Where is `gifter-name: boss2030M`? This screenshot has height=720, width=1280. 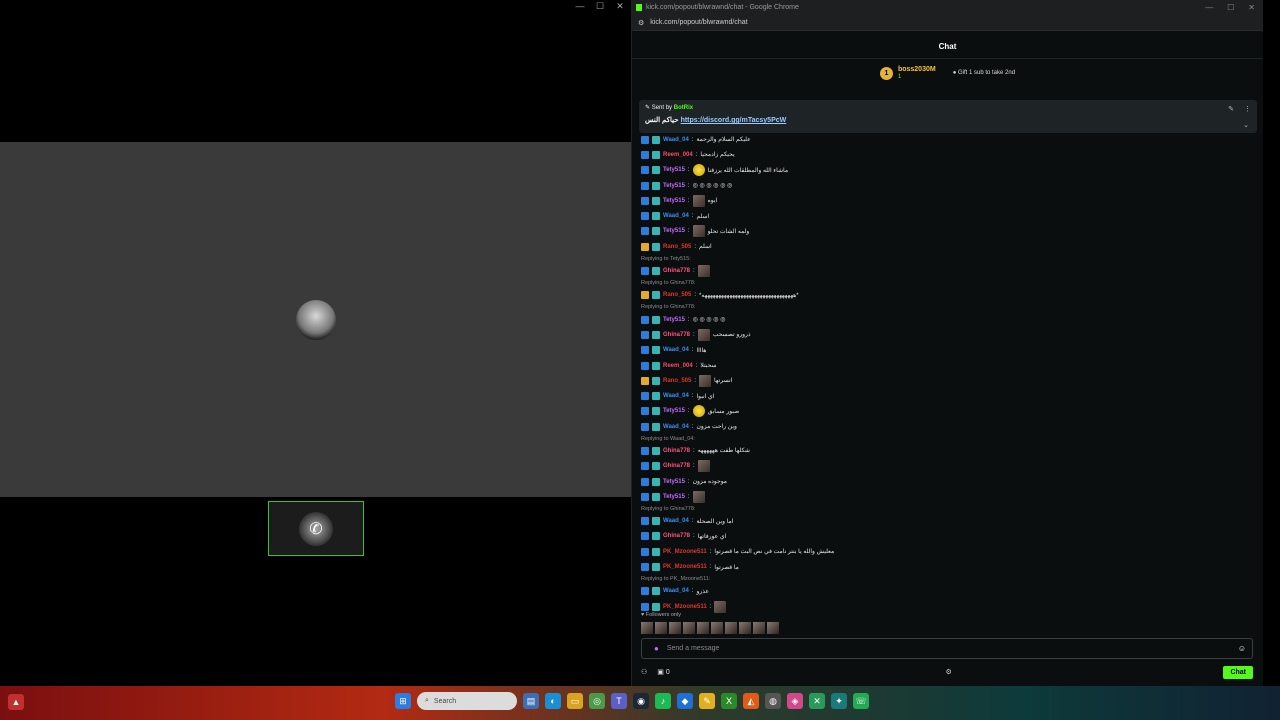 gifter-name: boss2030M is located at coordinates (917, 70).